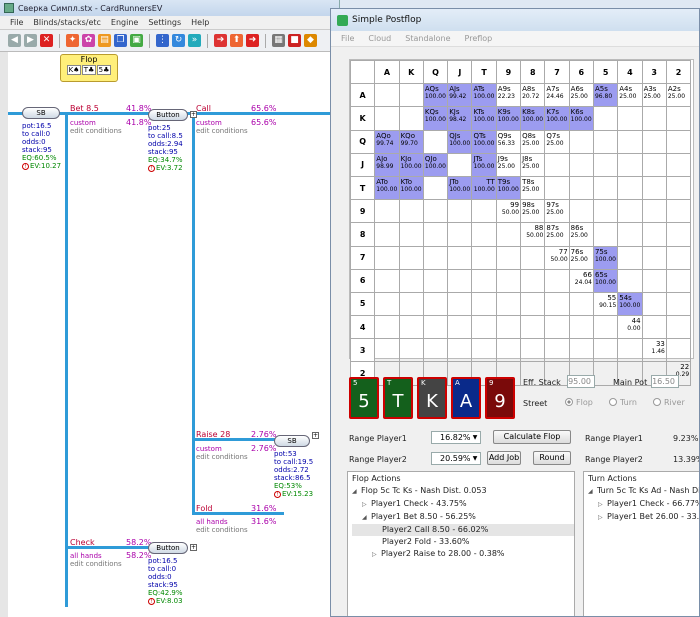 The width and height of the screenshot is (700, 617). I want to click on bet-conditions: custom edit conditions, so click(96, 127).